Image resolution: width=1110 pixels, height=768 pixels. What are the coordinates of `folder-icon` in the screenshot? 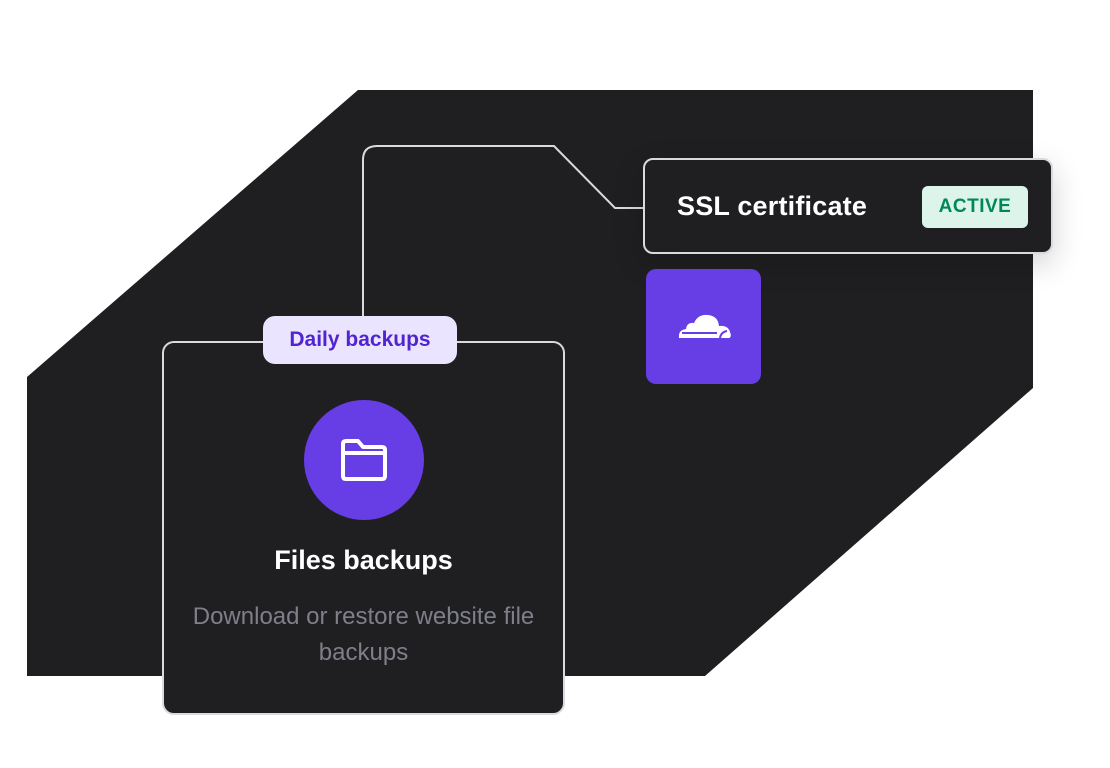 It's located at (364, 460).